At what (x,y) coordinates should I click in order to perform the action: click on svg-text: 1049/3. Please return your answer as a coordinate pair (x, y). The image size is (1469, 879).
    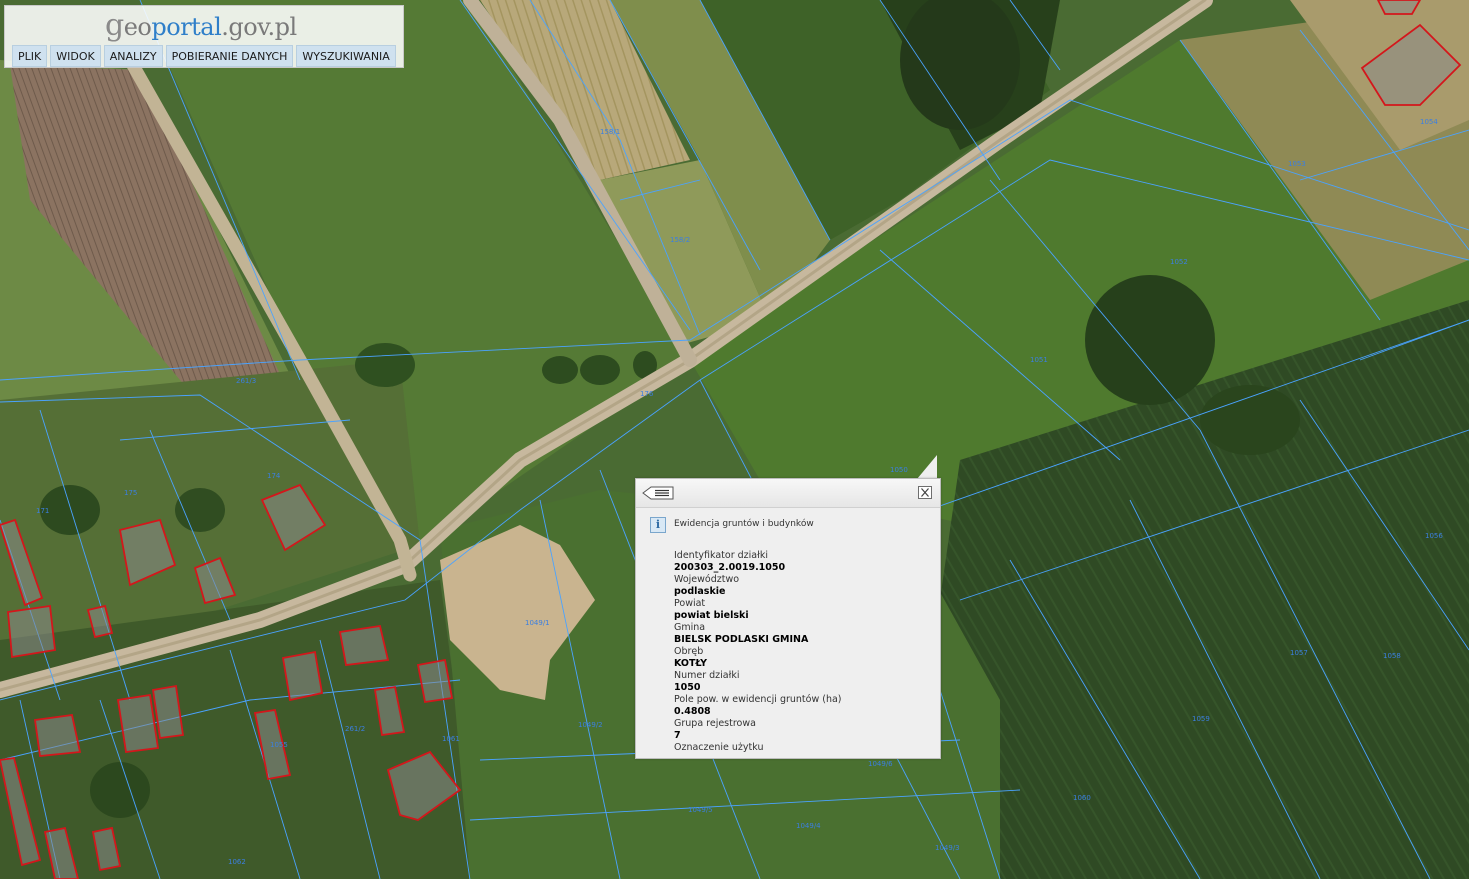
    Looking at the image, I should click on (947, 848).